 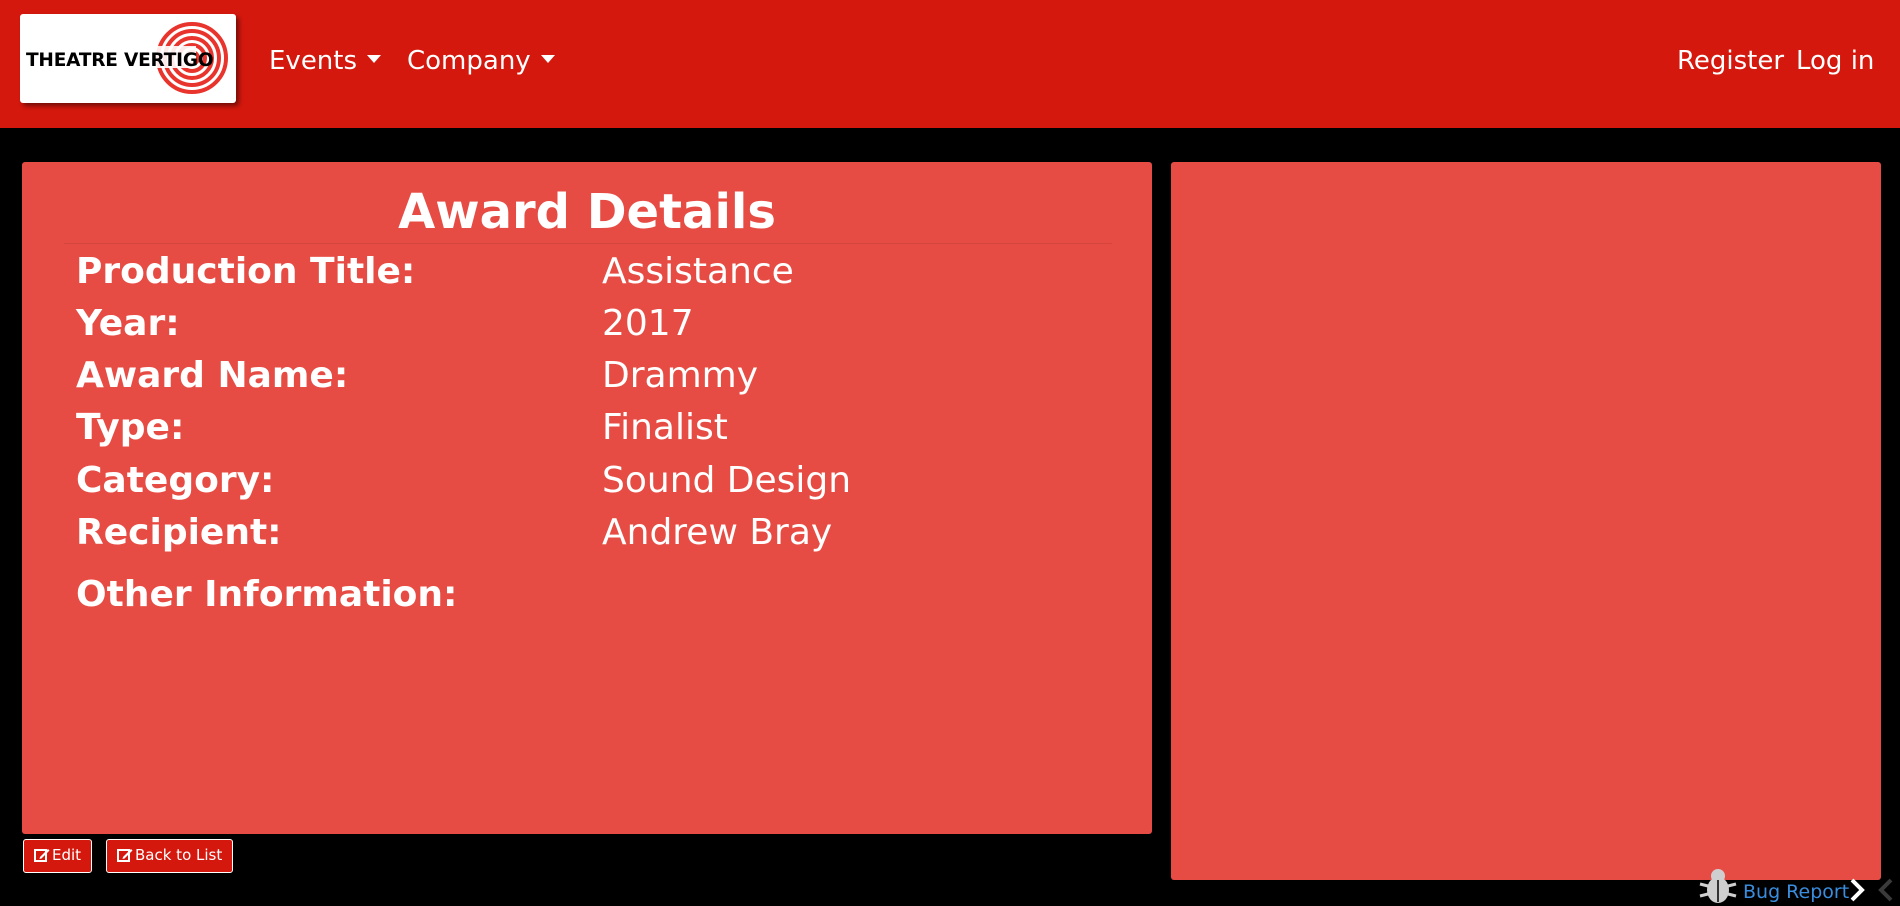 I want to click on other-information-label: Other Information:, so click(x=267, y=594).